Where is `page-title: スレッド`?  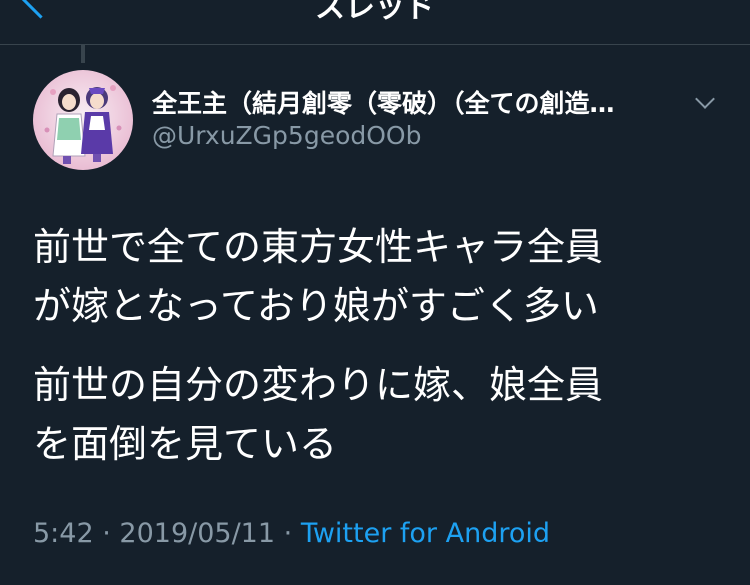 page-title: スレッド is located at coordinates (375, 12).